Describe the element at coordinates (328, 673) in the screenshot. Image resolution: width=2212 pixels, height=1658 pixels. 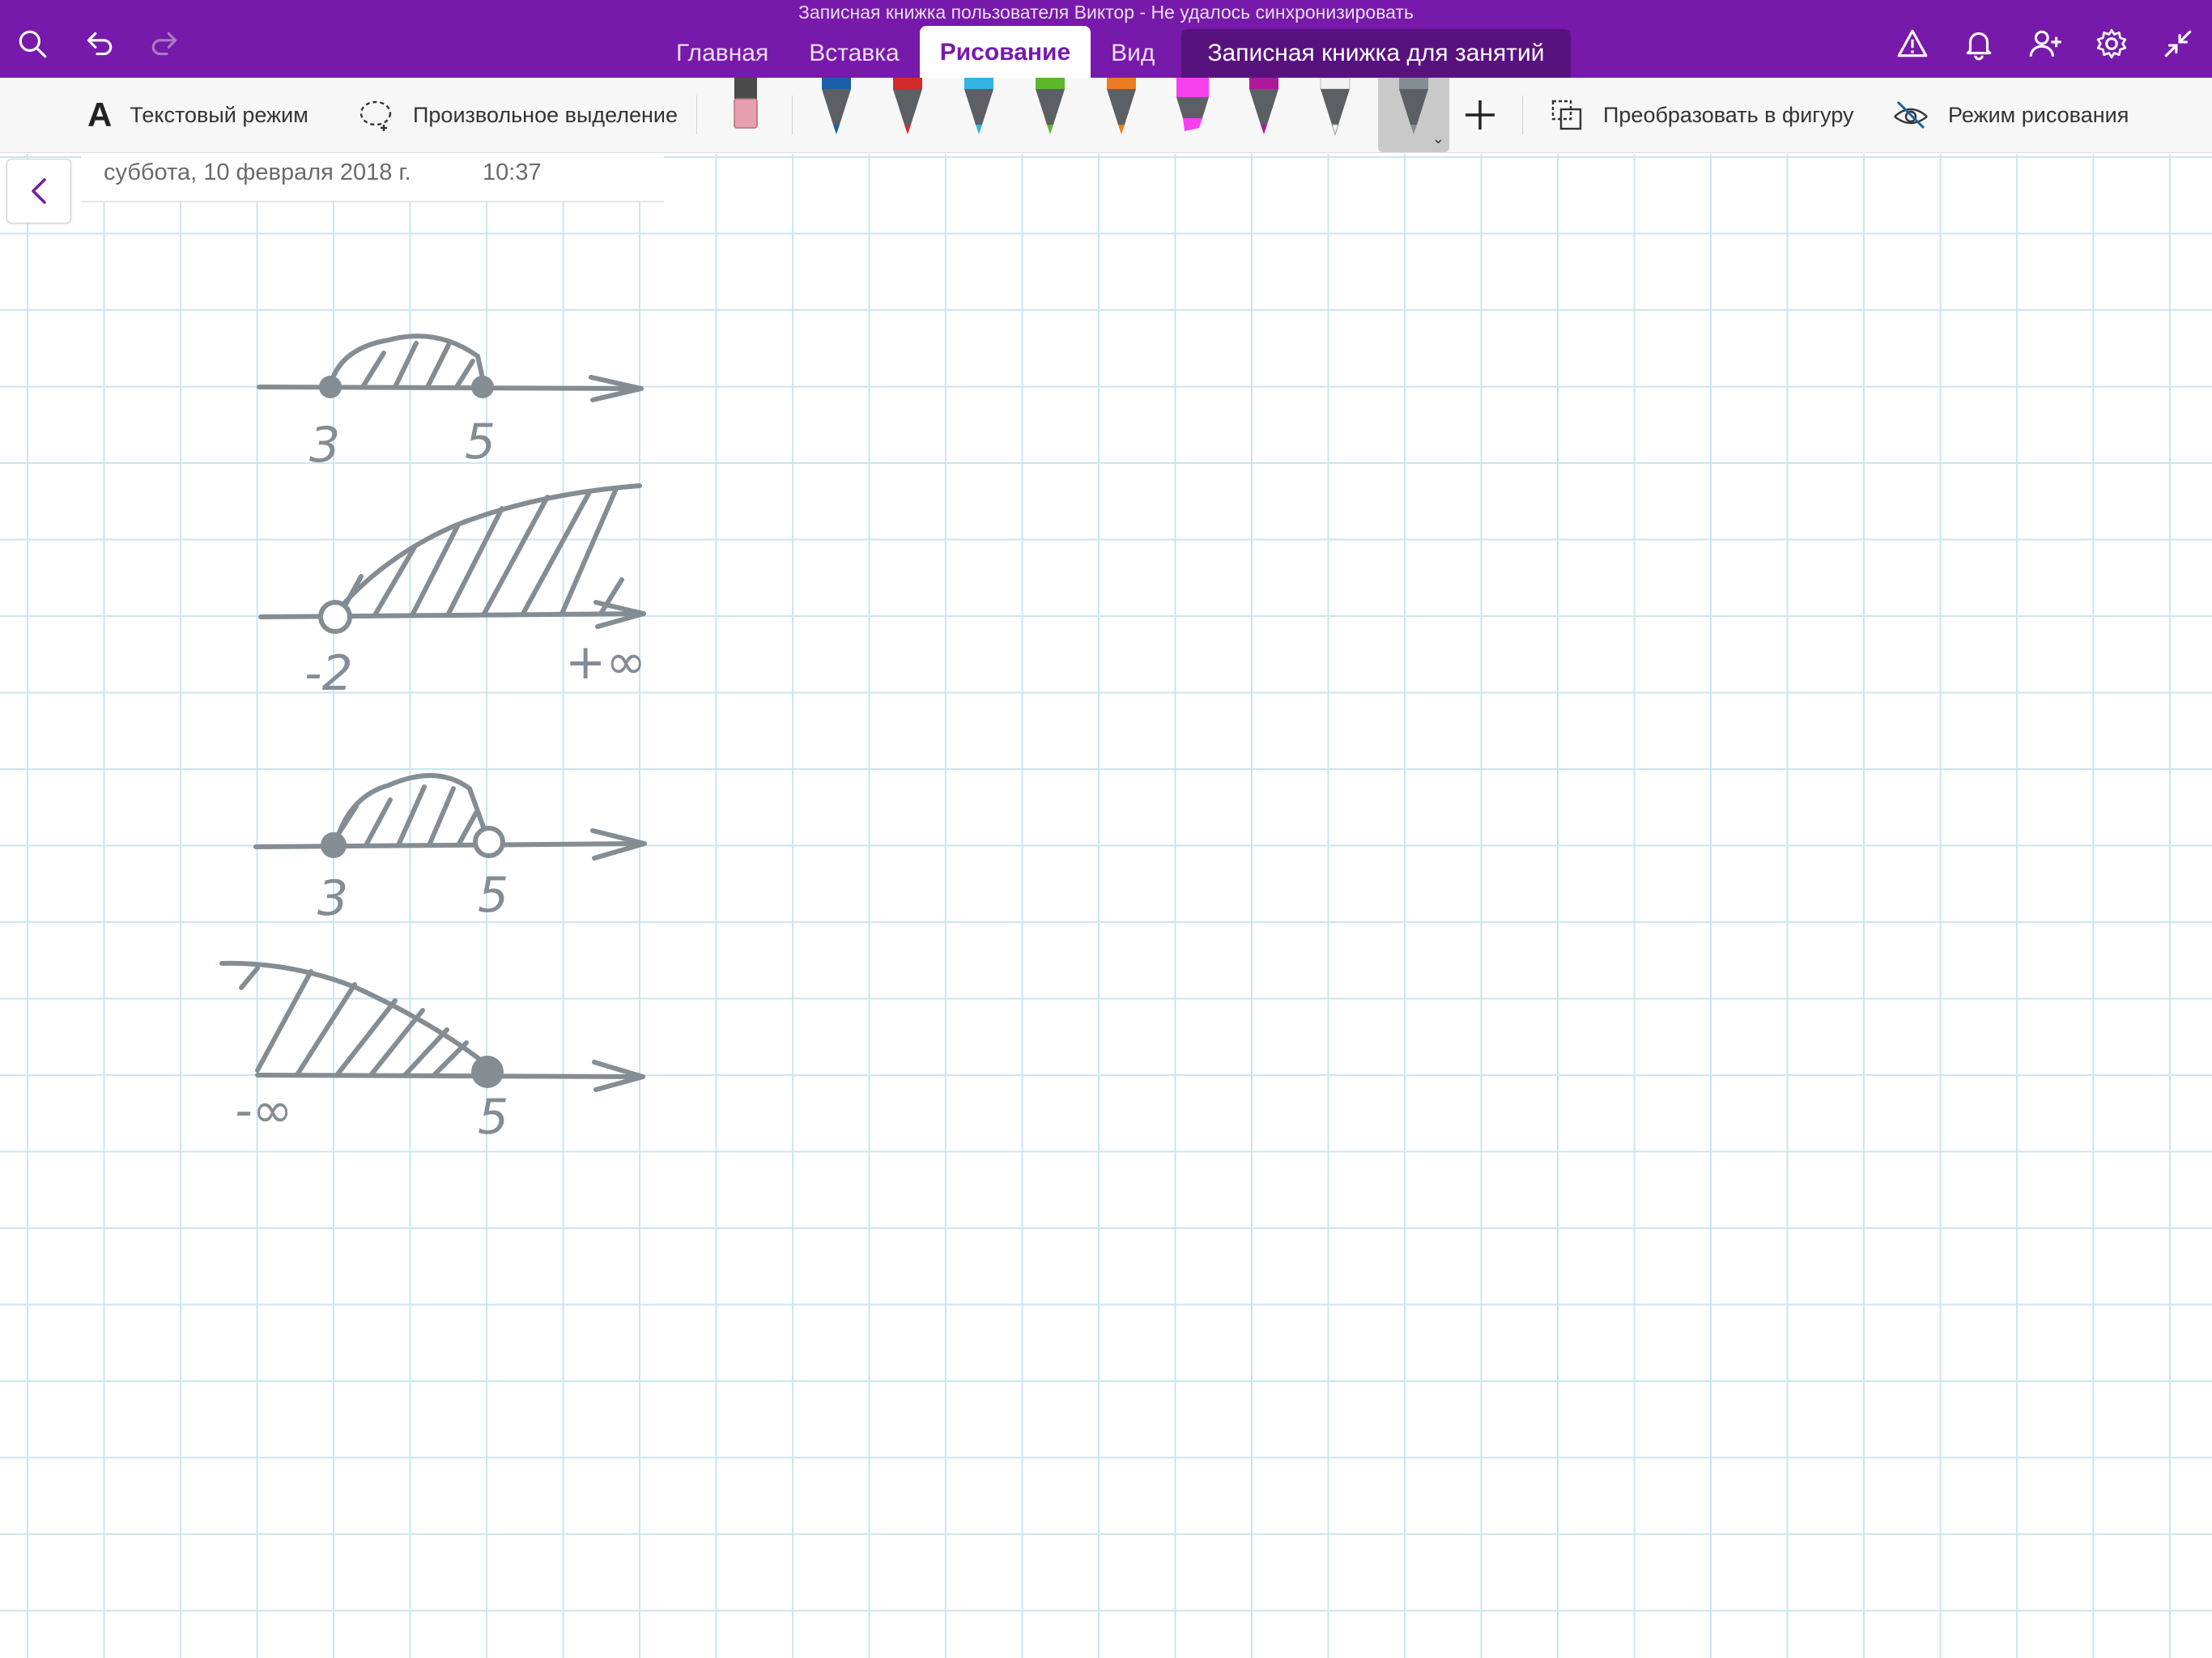
I see `ink-label: -2` at that location.